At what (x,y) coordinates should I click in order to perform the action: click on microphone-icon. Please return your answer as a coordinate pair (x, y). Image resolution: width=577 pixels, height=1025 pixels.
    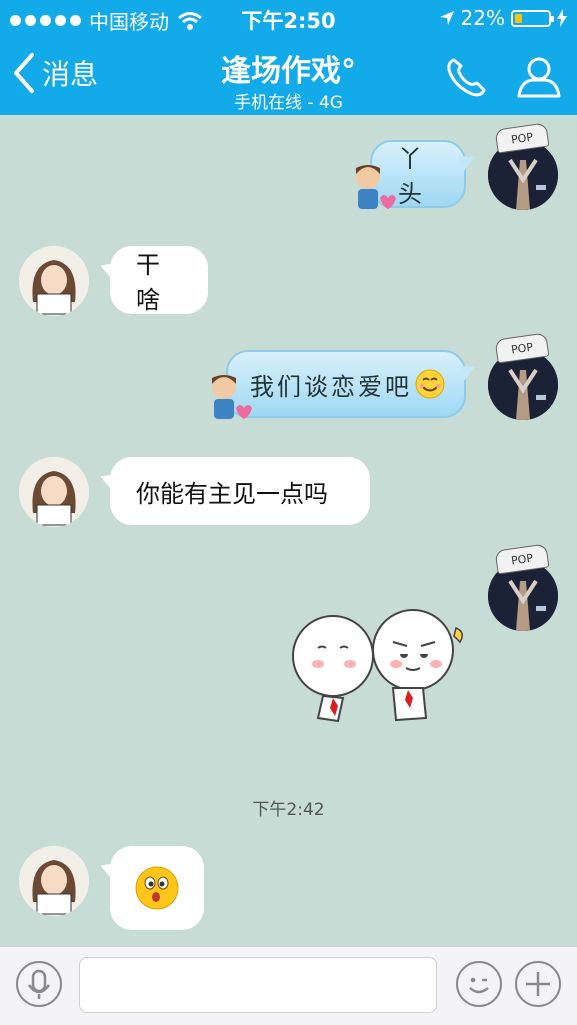
    Looking at the image, I should click on (39, 984).